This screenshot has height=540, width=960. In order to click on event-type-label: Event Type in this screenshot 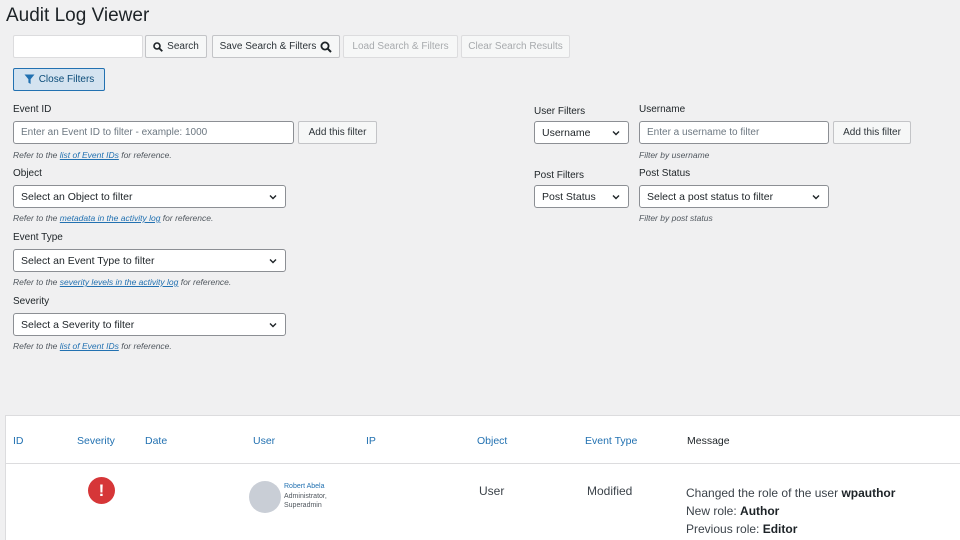, I will do `click(38, 237)`.